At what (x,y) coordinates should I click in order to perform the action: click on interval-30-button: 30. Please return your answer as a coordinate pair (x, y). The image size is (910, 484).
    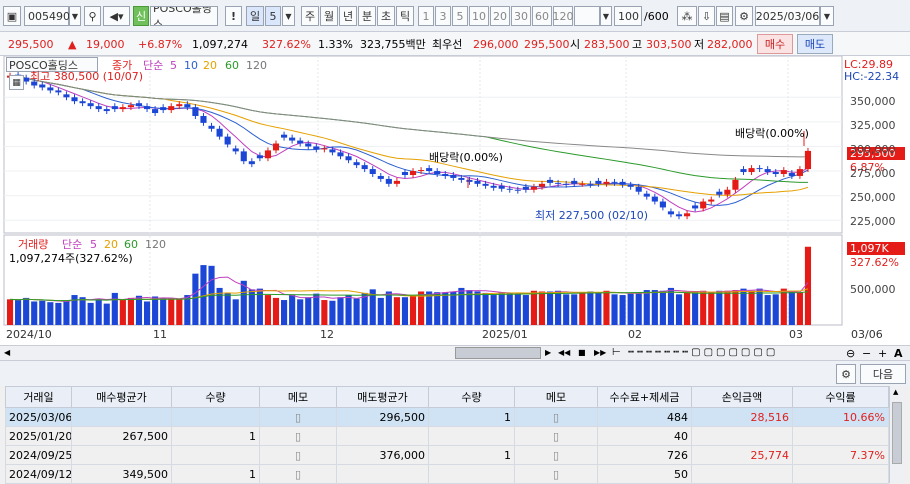
    Looking at the image, I should click on (521, 16).